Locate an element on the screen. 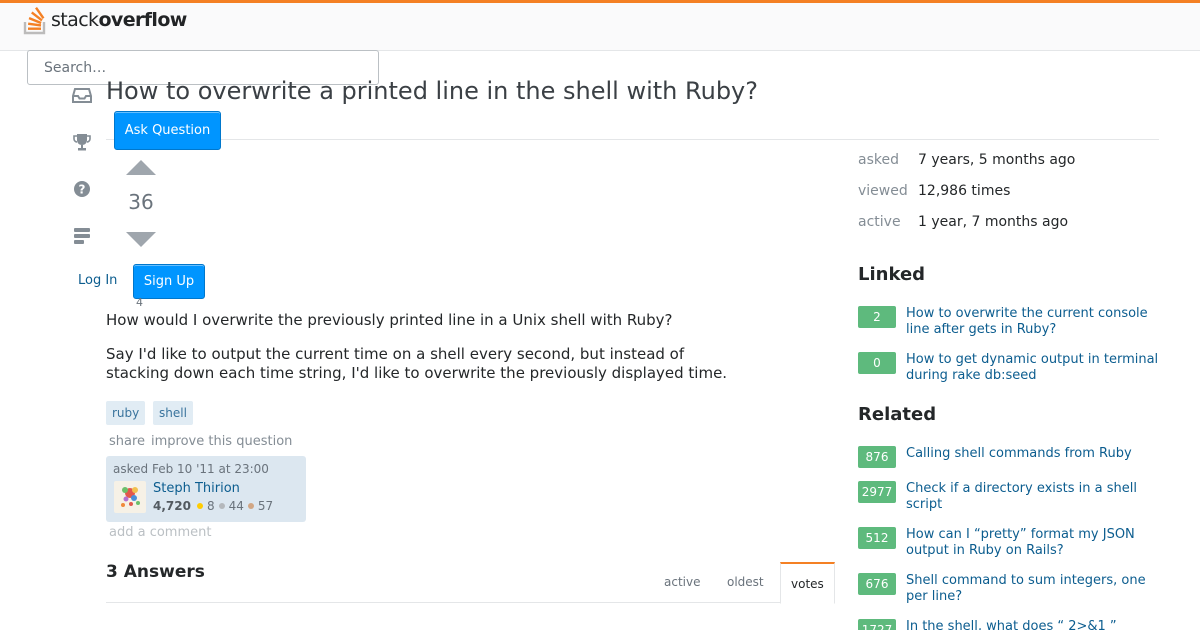  meta-asked-label: asked is located at coordinates (878, 160).